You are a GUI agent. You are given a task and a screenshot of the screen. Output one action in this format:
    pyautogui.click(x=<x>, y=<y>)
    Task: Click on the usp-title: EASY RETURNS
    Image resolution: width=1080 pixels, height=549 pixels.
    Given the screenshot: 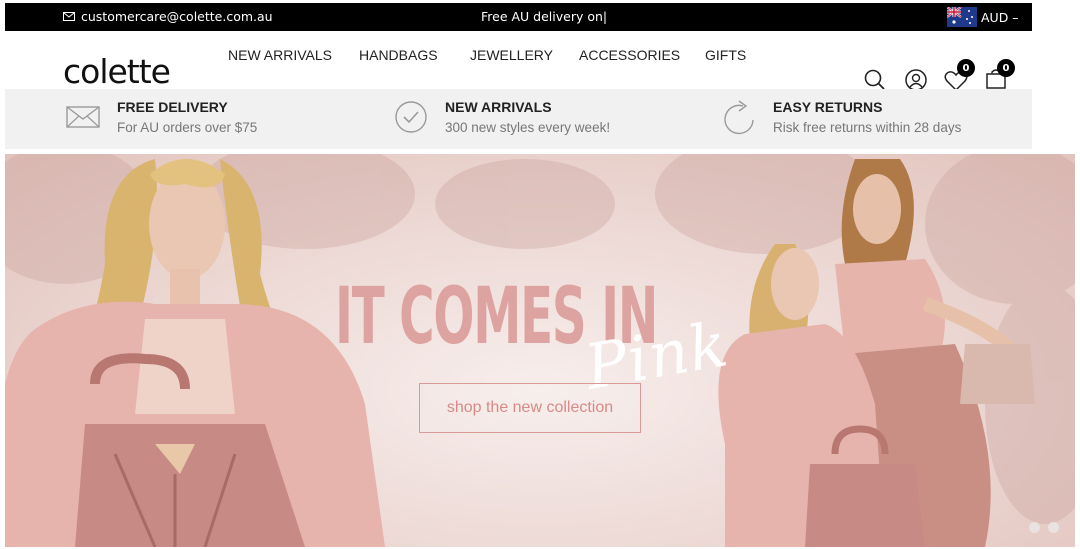 What is the action you would take?
    pyautogui.click(x=828, y=107)
    